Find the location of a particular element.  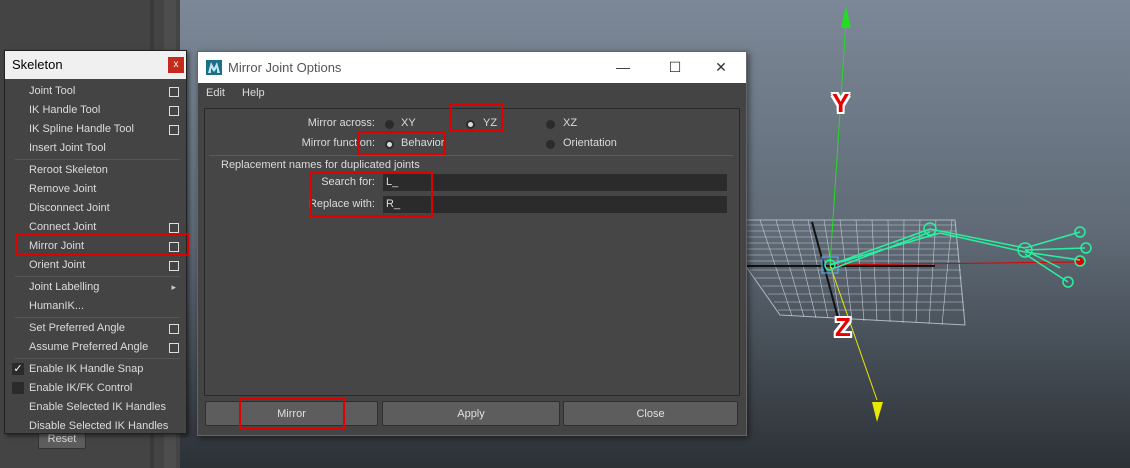

menu-item-label: Assume Preferred Angle is located at coordinates (89, 347).